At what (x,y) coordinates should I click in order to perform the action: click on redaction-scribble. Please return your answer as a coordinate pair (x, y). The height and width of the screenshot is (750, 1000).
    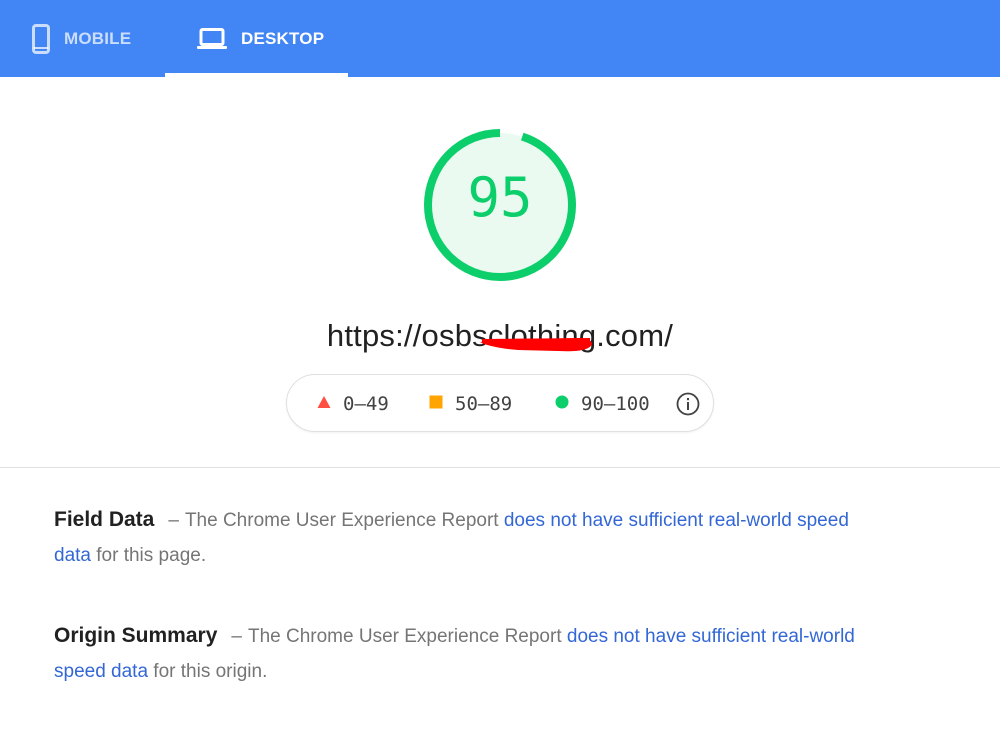
    Looking at the image, I should click on (536, 345).